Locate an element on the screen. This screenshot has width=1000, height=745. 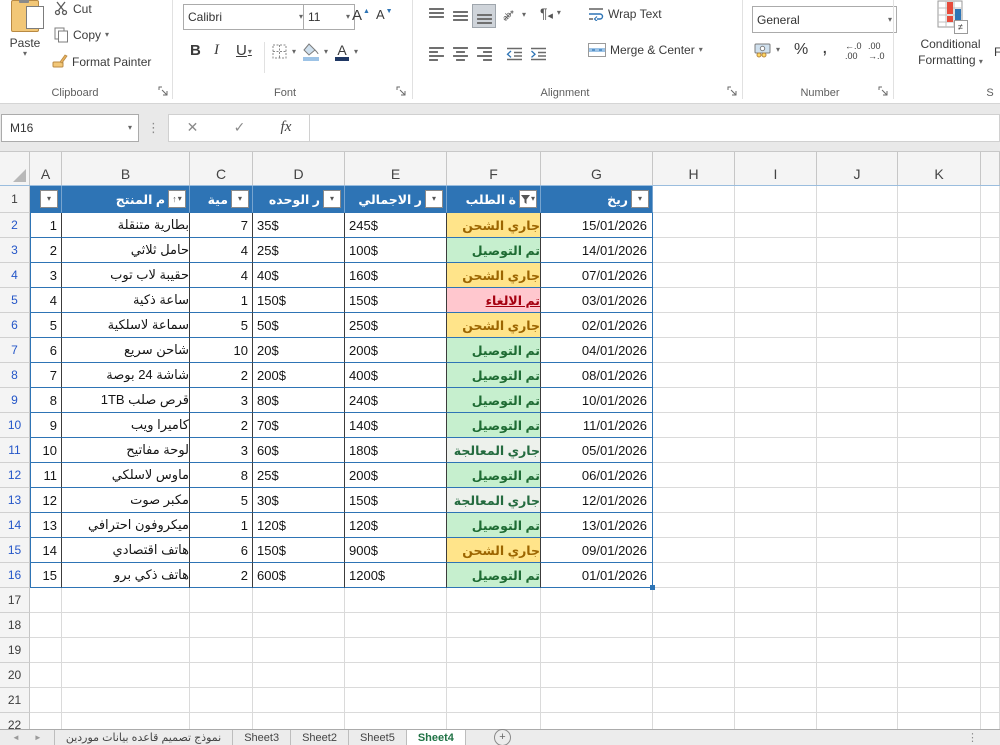
row-header-5: 5 is located at coordinates (15, 300).